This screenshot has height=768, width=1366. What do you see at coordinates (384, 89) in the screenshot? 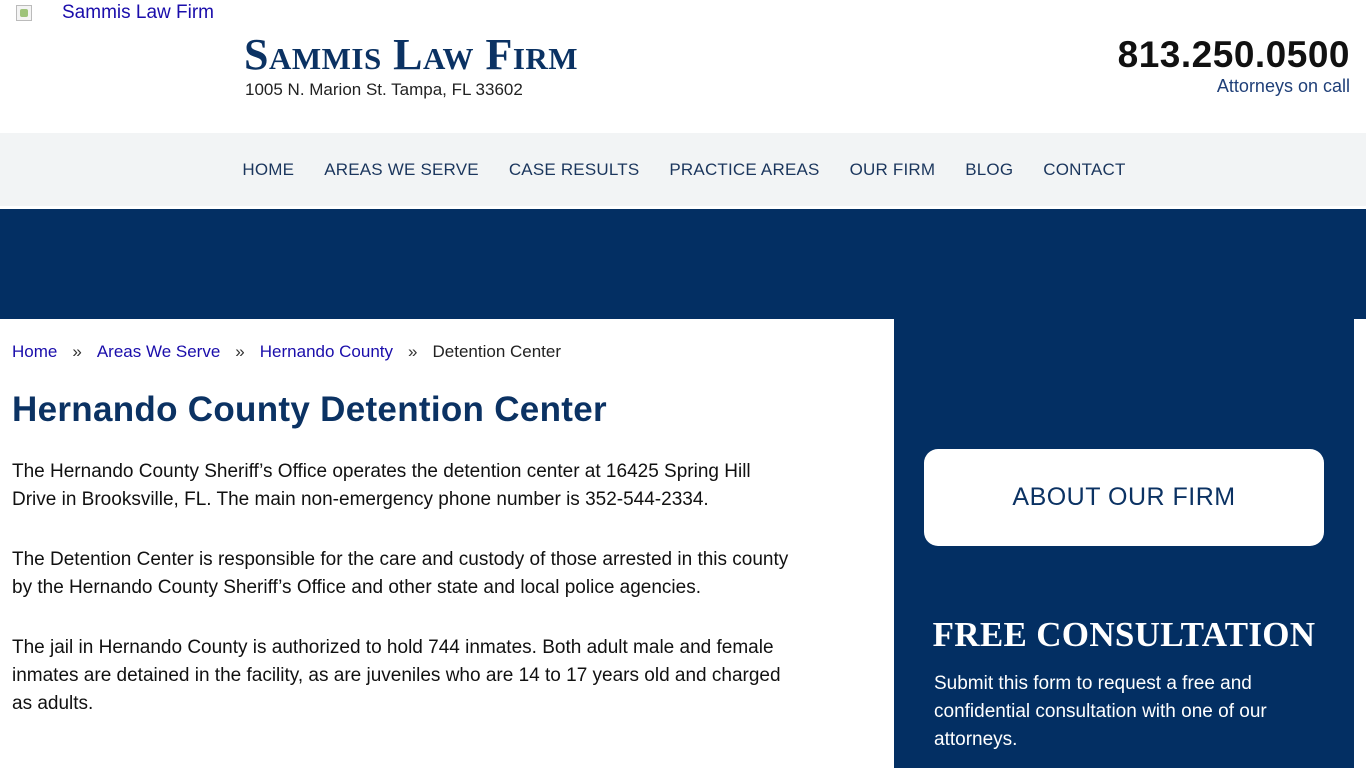
I see `firm-address: 1005 N. Marion St. Tampa, FL 33602` at bounding box center [384, 89].